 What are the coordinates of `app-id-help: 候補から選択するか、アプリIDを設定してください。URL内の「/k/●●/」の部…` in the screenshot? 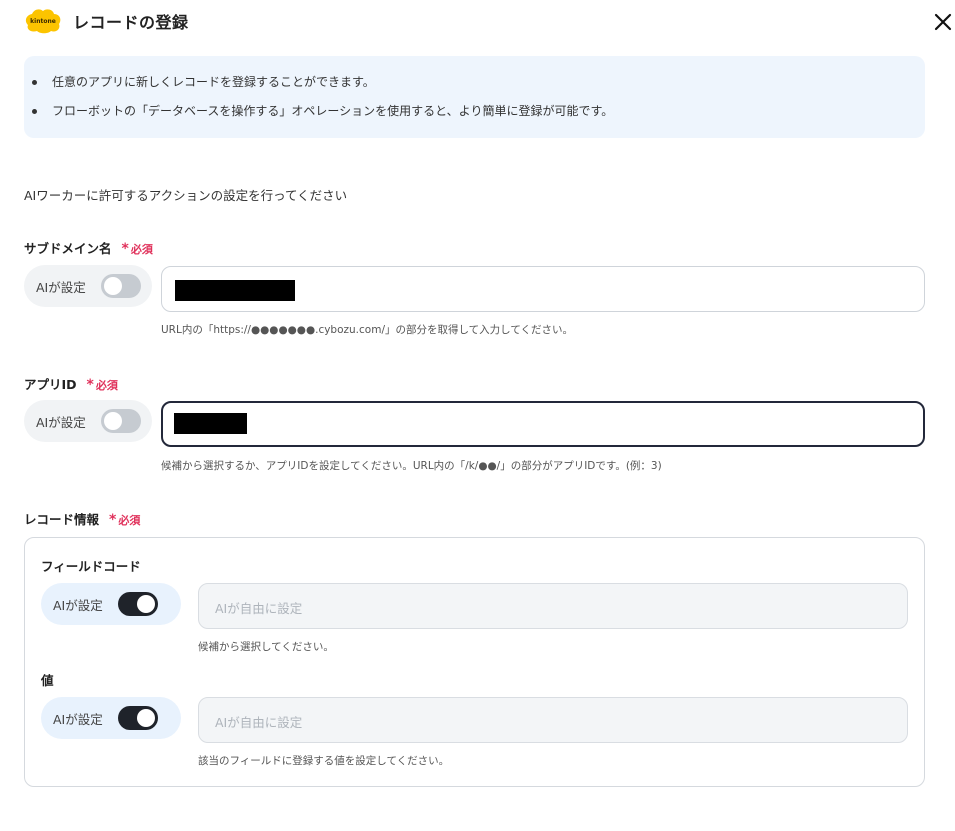 It's located at (411, 466).